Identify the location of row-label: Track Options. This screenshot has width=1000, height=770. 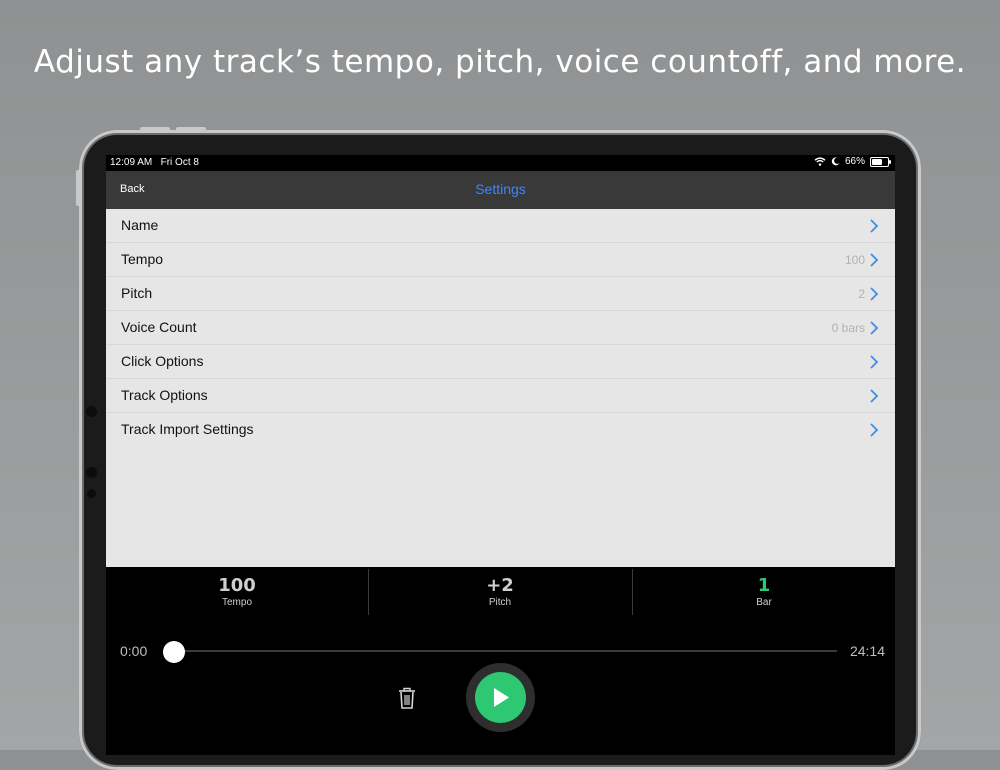
(164, 395).